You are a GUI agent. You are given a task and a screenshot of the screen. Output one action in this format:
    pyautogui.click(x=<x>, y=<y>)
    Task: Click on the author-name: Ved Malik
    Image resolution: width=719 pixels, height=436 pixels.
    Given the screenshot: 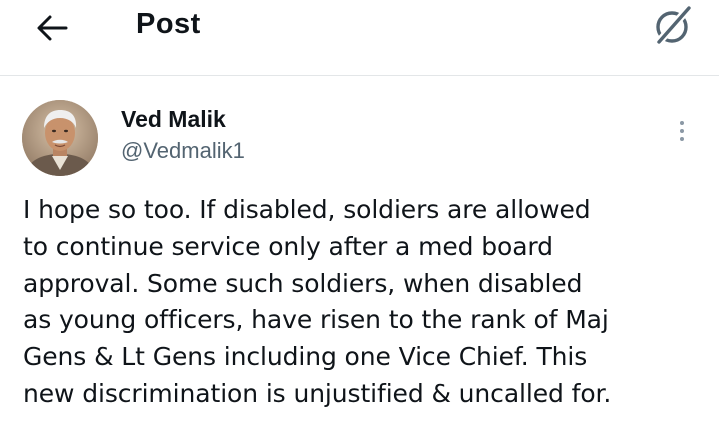 What is the action you would take?
    pyautogui.click(x=173, y=119)
    